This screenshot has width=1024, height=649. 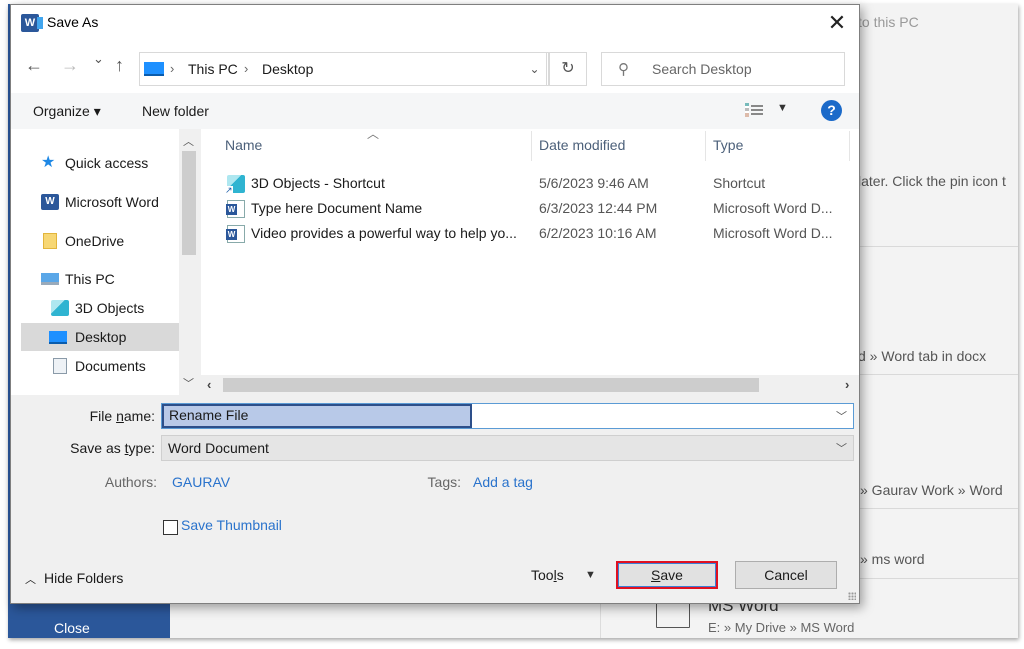 I want to click on save-as-type-label: Save as type:, so click(x=112, y=448).